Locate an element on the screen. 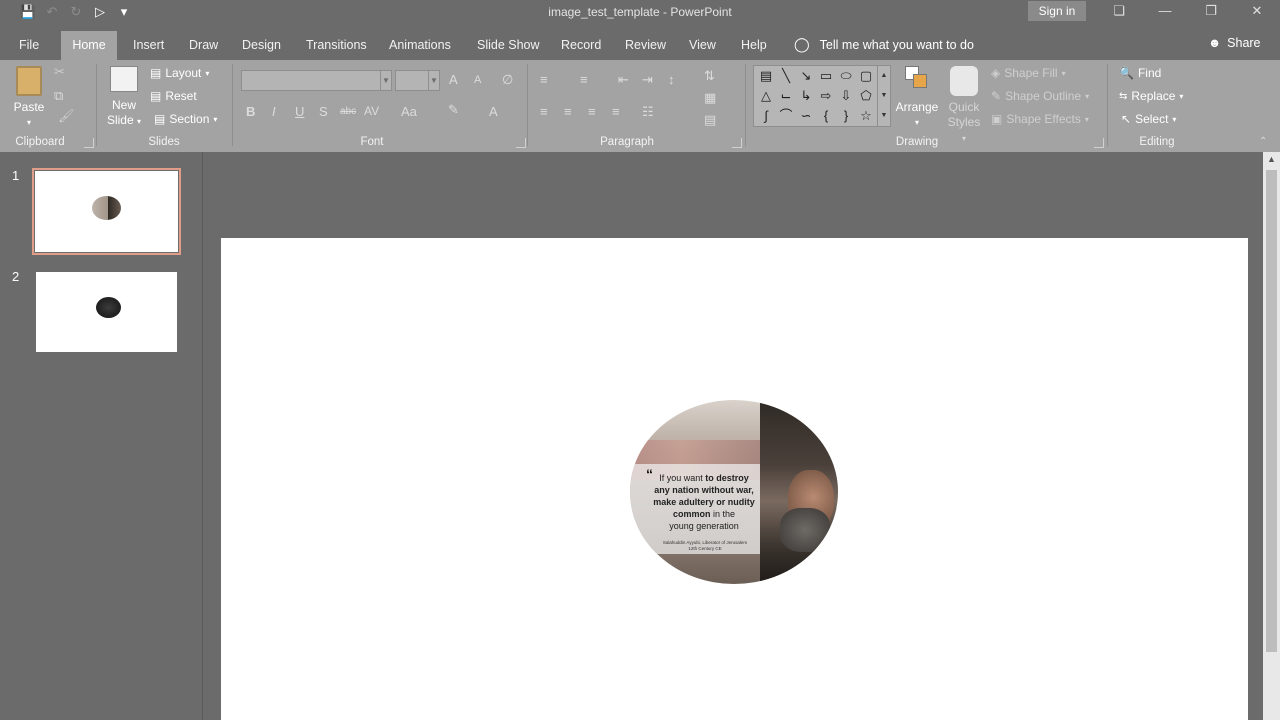  select-button: ↖ Select ▾ is located at coordinates (1148, 119).